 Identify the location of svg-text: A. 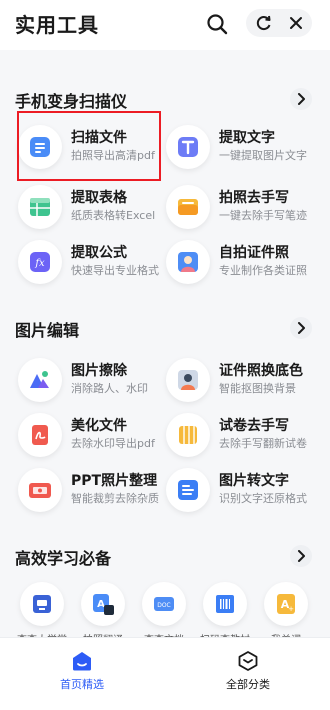
(101, 604).